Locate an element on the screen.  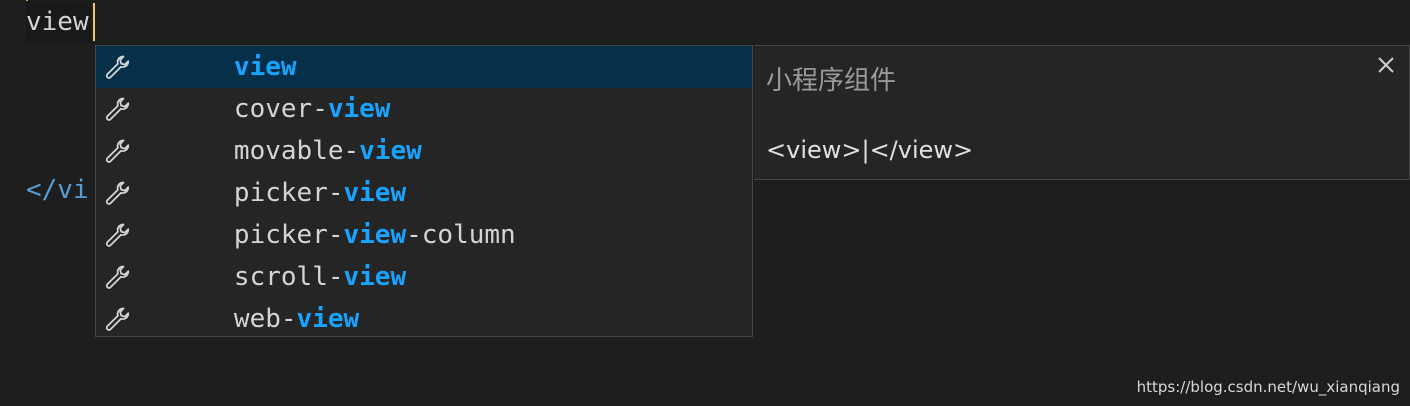
suggestion-match: view is located at coordinates (328, 319).